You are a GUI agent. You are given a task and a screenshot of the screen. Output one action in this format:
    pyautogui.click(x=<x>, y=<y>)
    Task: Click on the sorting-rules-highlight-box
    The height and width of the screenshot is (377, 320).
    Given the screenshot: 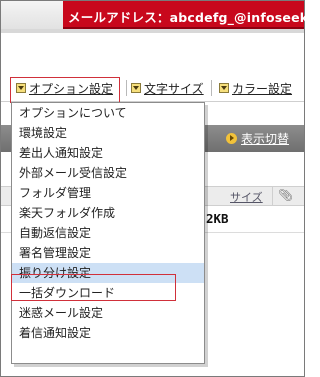 What is the action you would take?
    pyautogui.click(x=93, y=287)
    